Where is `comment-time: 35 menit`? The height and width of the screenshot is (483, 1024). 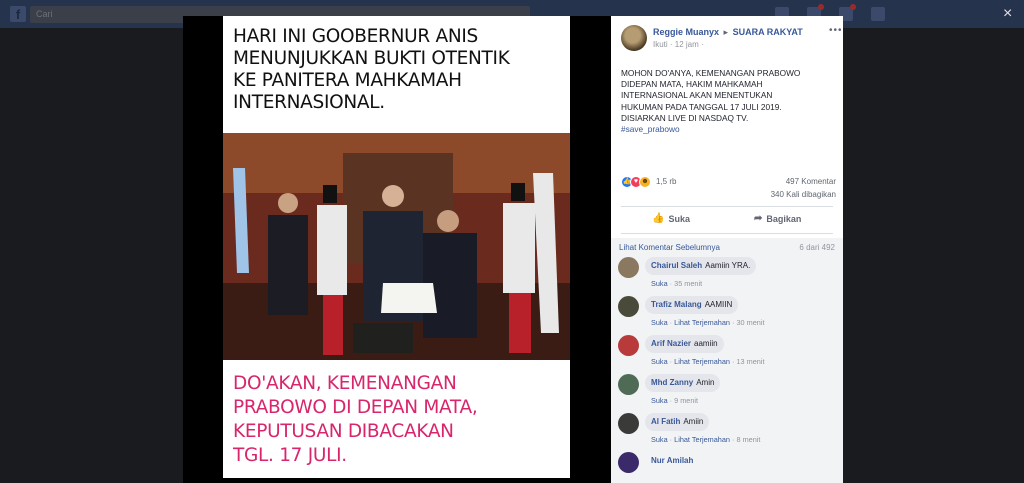 comment-time: 35 menit is located at coordinates (688, 283).